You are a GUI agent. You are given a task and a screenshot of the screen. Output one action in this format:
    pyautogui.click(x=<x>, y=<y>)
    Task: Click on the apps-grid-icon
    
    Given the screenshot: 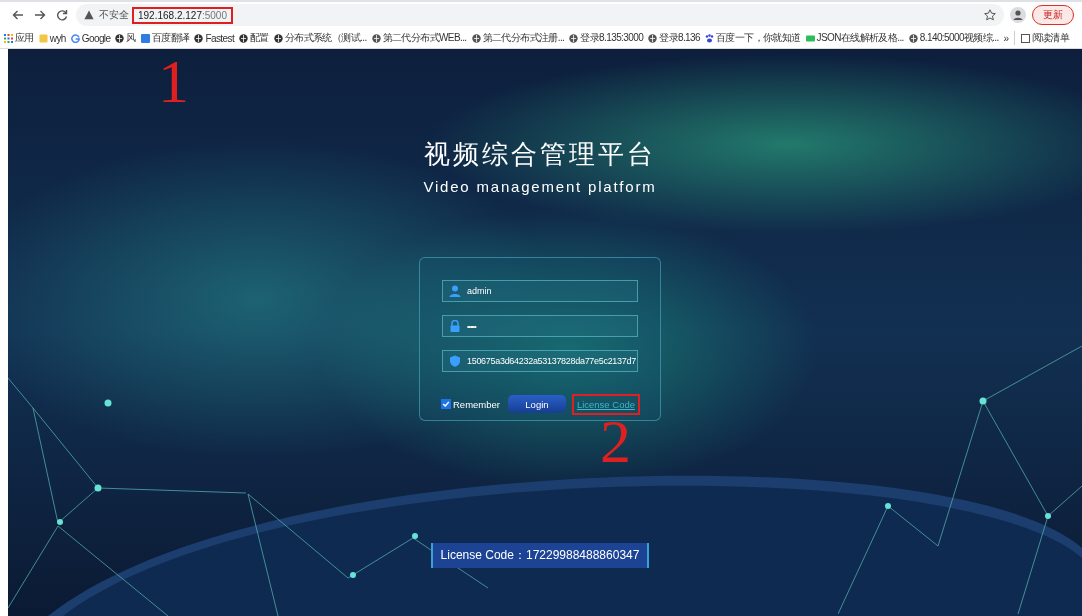 What is the action you would take?
    pyautogui.click(x=8, y=38)
    